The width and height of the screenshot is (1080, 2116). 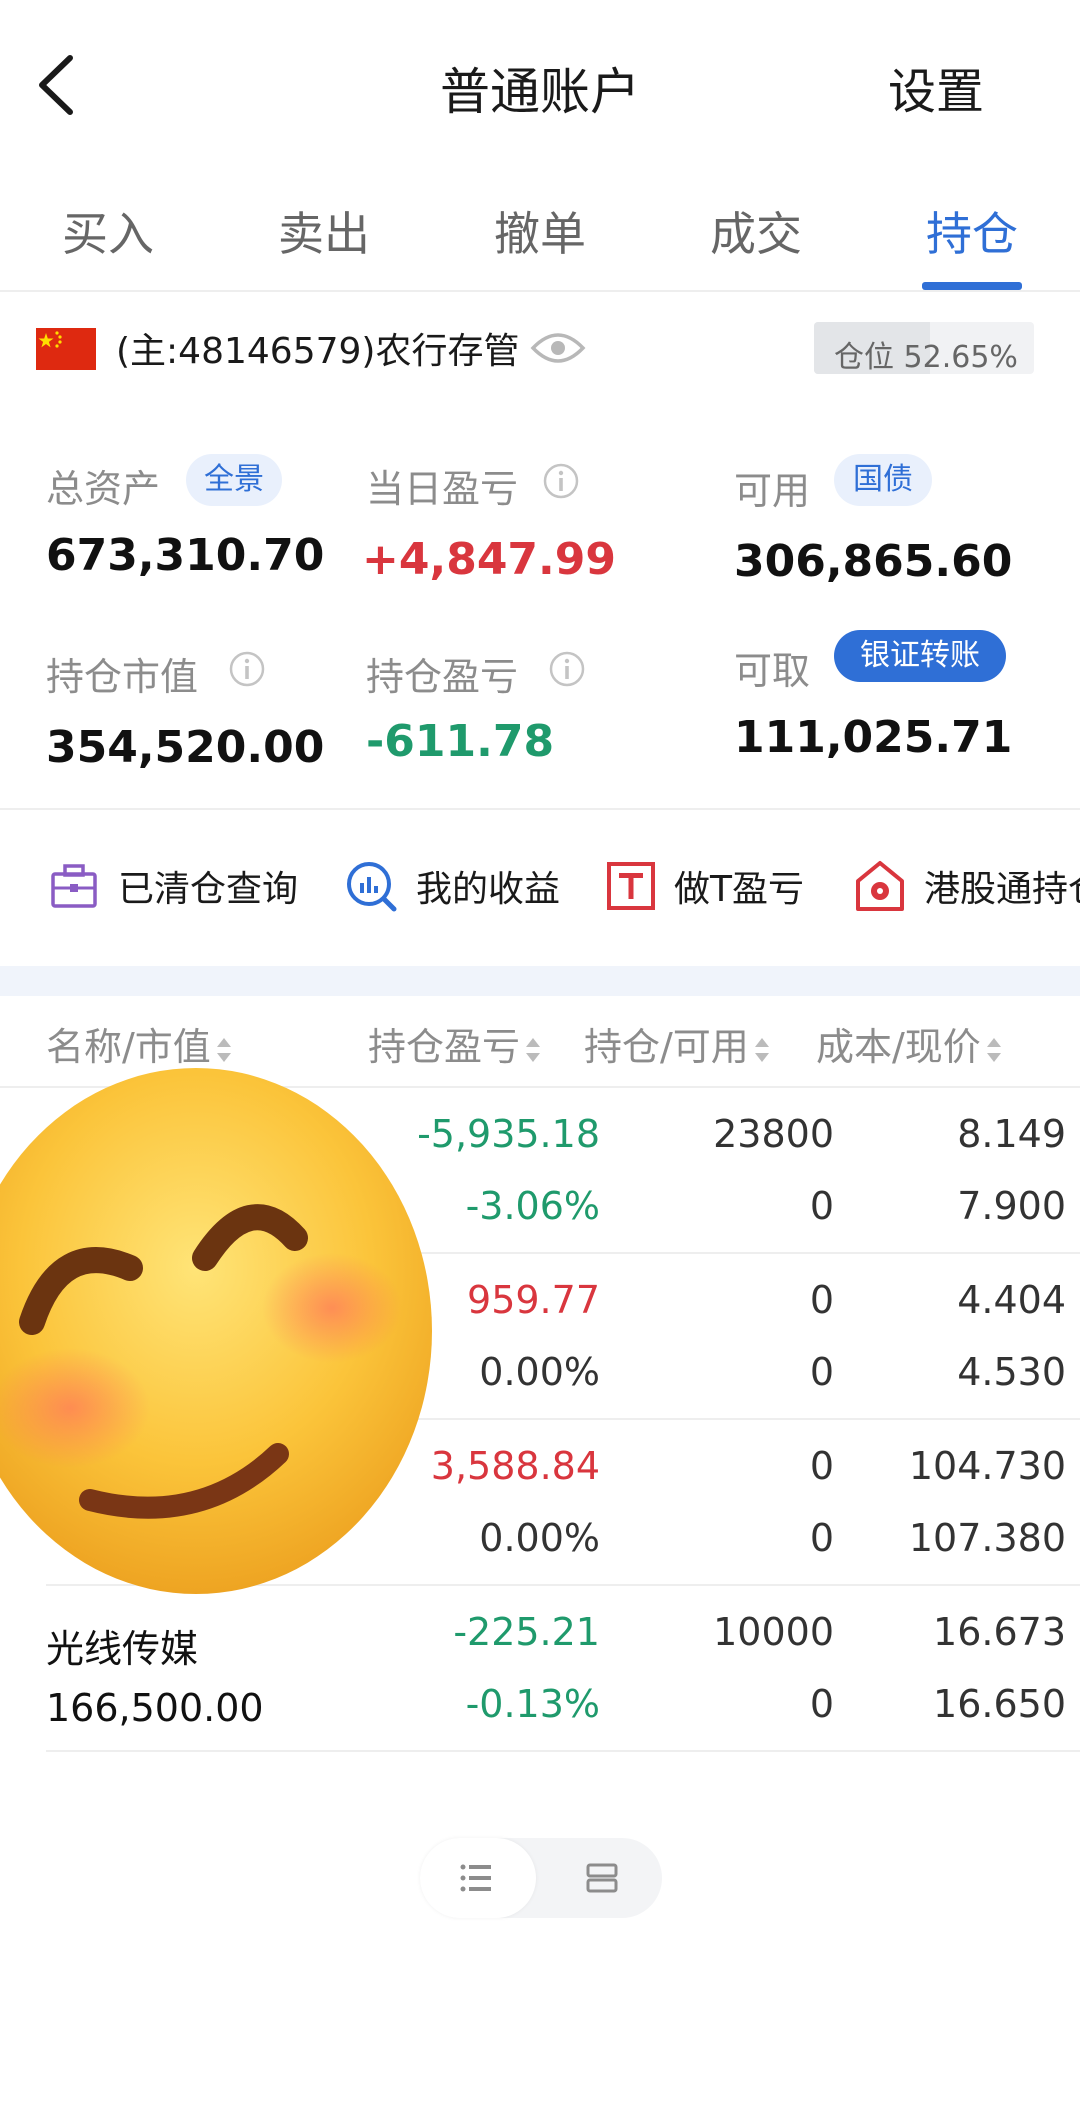 I want to click on position-pnl: -225.21, so click(x=526, y=1632).